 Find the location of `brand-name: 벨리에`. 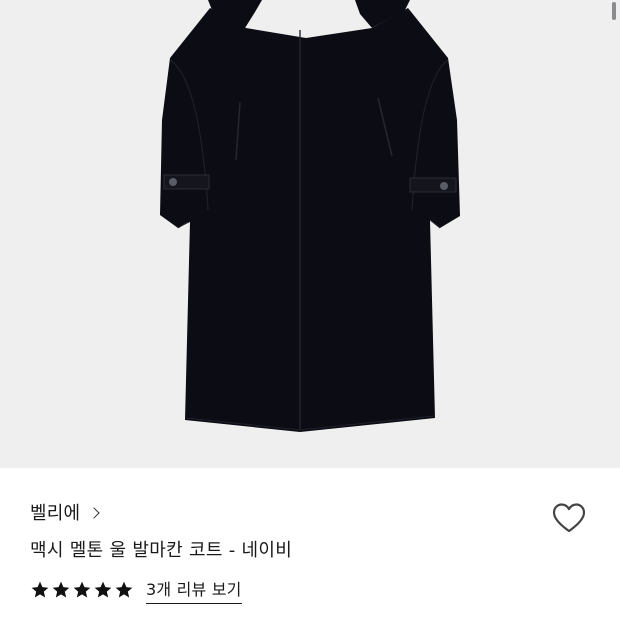

brand-name: 벨리에 is located at coordinates (55, 513).